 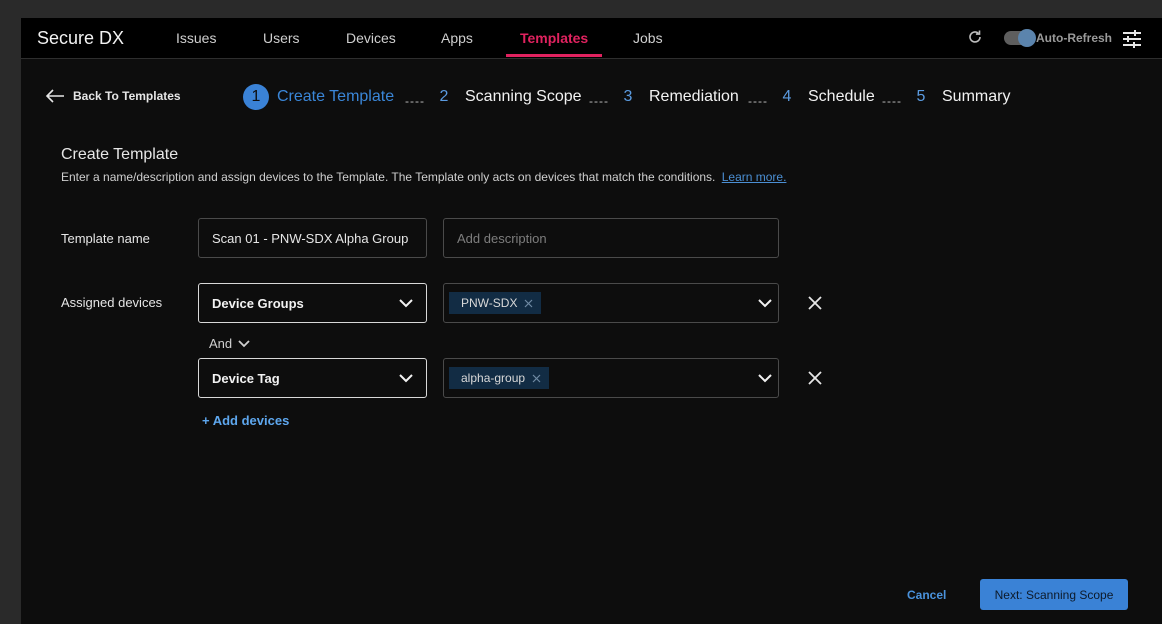 What do you see at coordinates (258, 303) in the screenshot?
I see `select-value: Device Groups` at bounding box center [258, 303].